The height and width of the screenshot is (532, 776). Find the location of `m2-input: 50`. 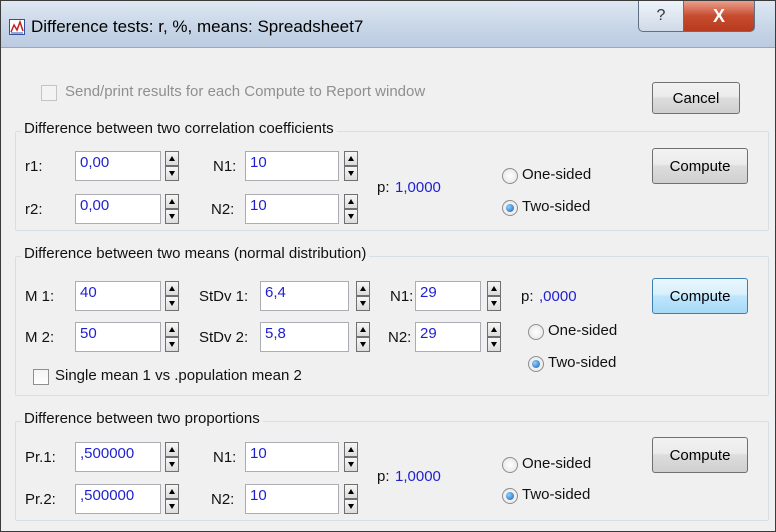

m2-input: 50 is located at coordinates (118, 337).